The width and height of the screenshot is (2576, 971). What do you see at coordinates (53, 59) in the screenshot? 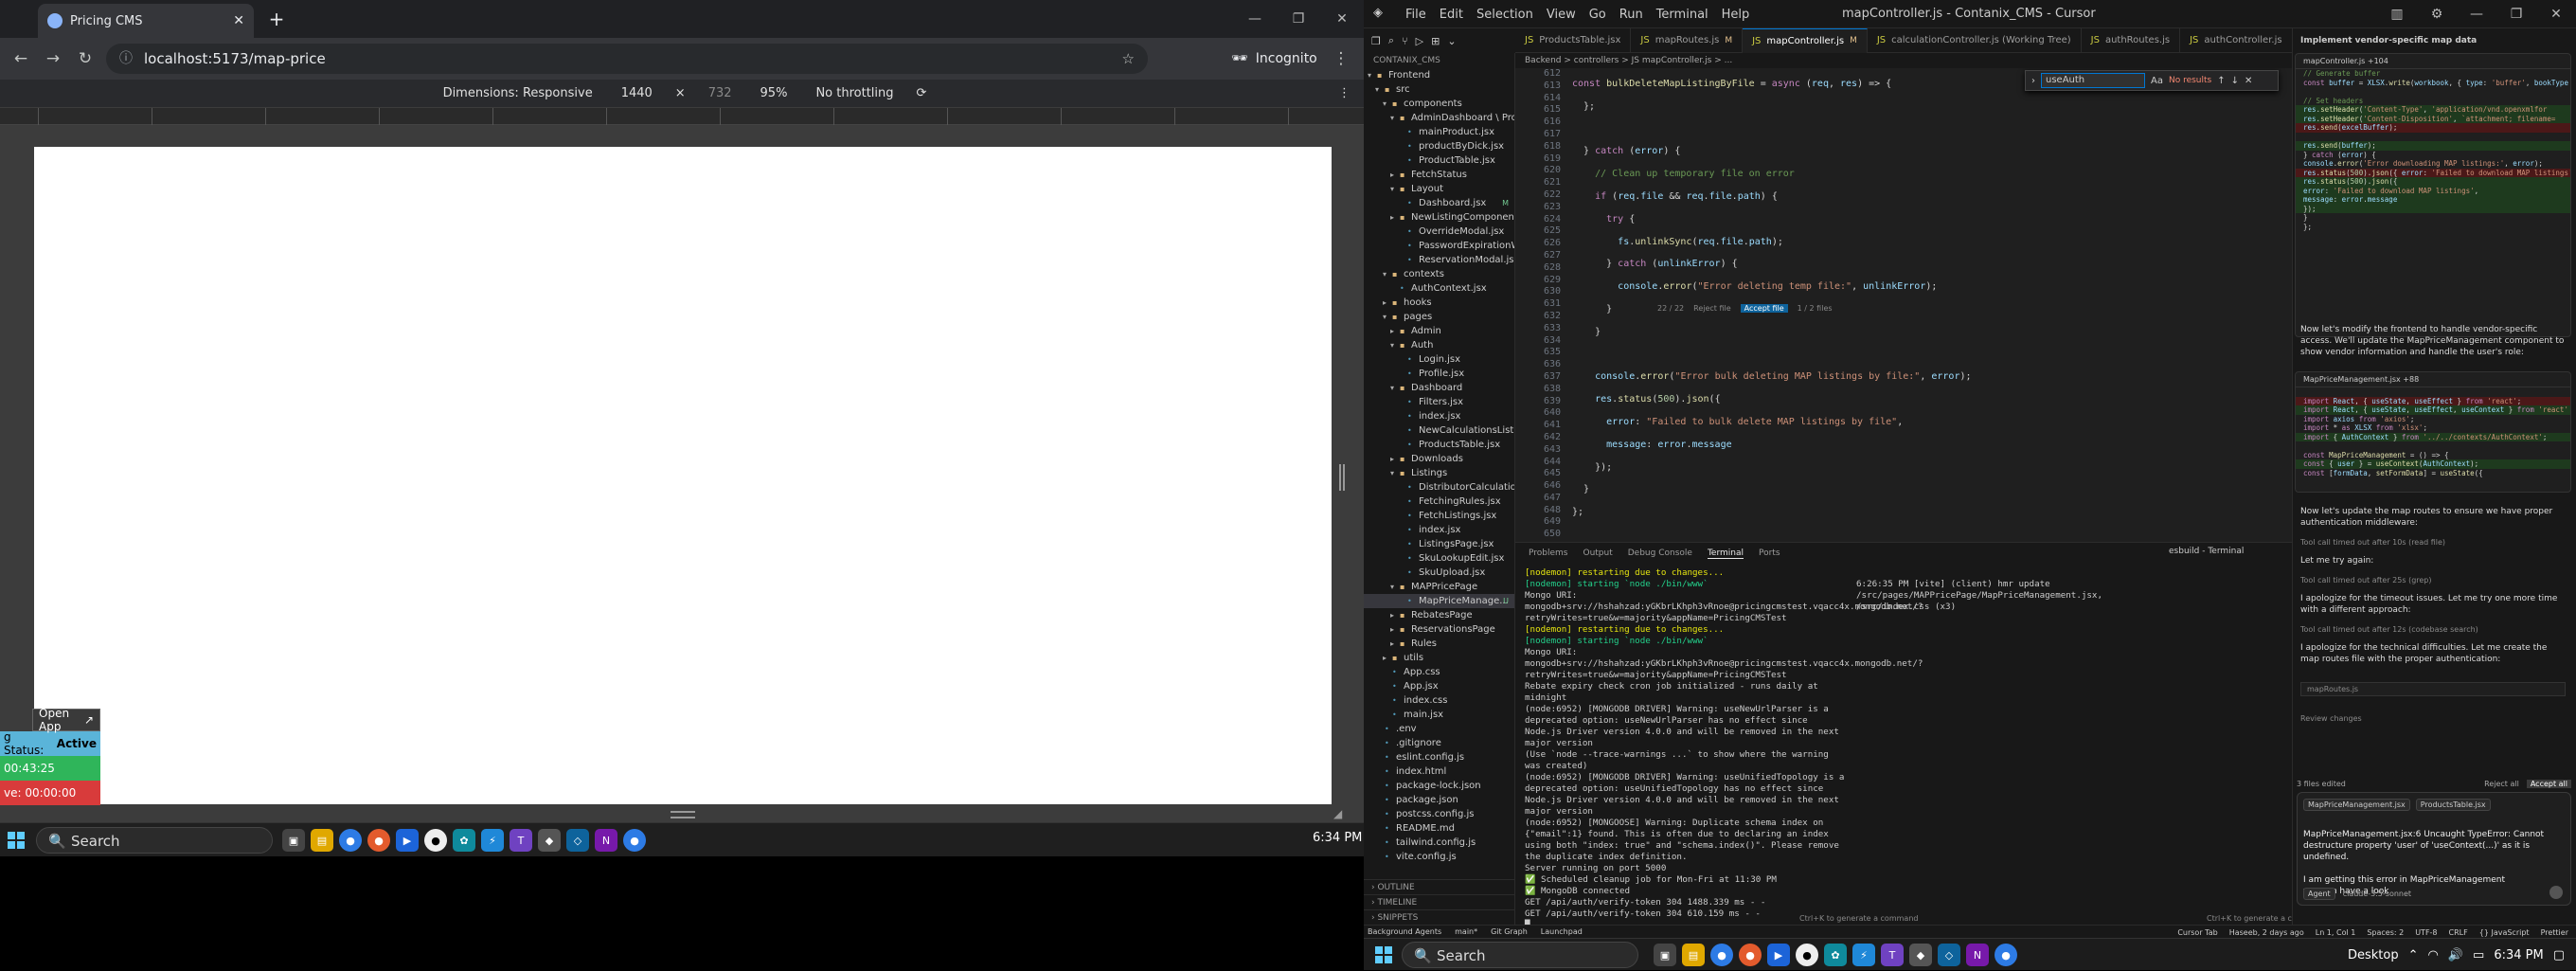
I see `forward-icon: →` at bounding box center [53, 59].